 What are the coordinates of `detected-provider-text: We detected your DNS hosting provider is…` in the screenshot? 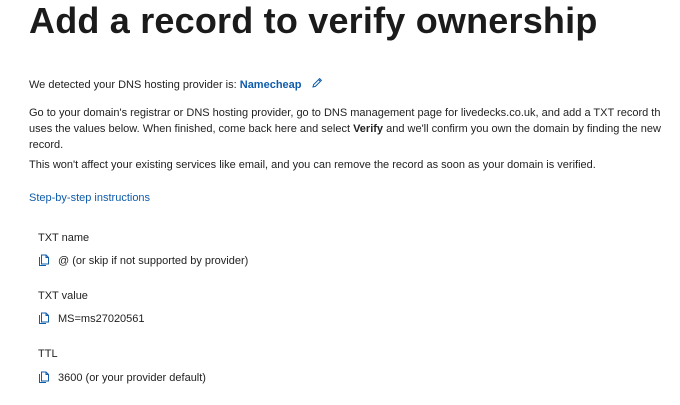 It's located at (176, 85).